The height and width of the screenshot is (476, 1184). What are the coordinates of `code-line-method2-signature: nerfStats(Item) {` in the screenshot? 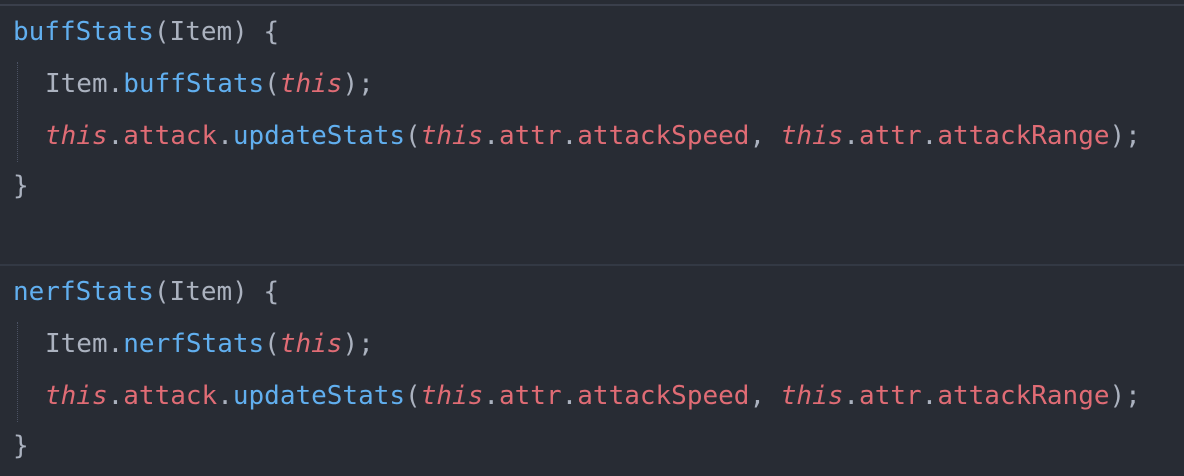 It's located at (146, 292).